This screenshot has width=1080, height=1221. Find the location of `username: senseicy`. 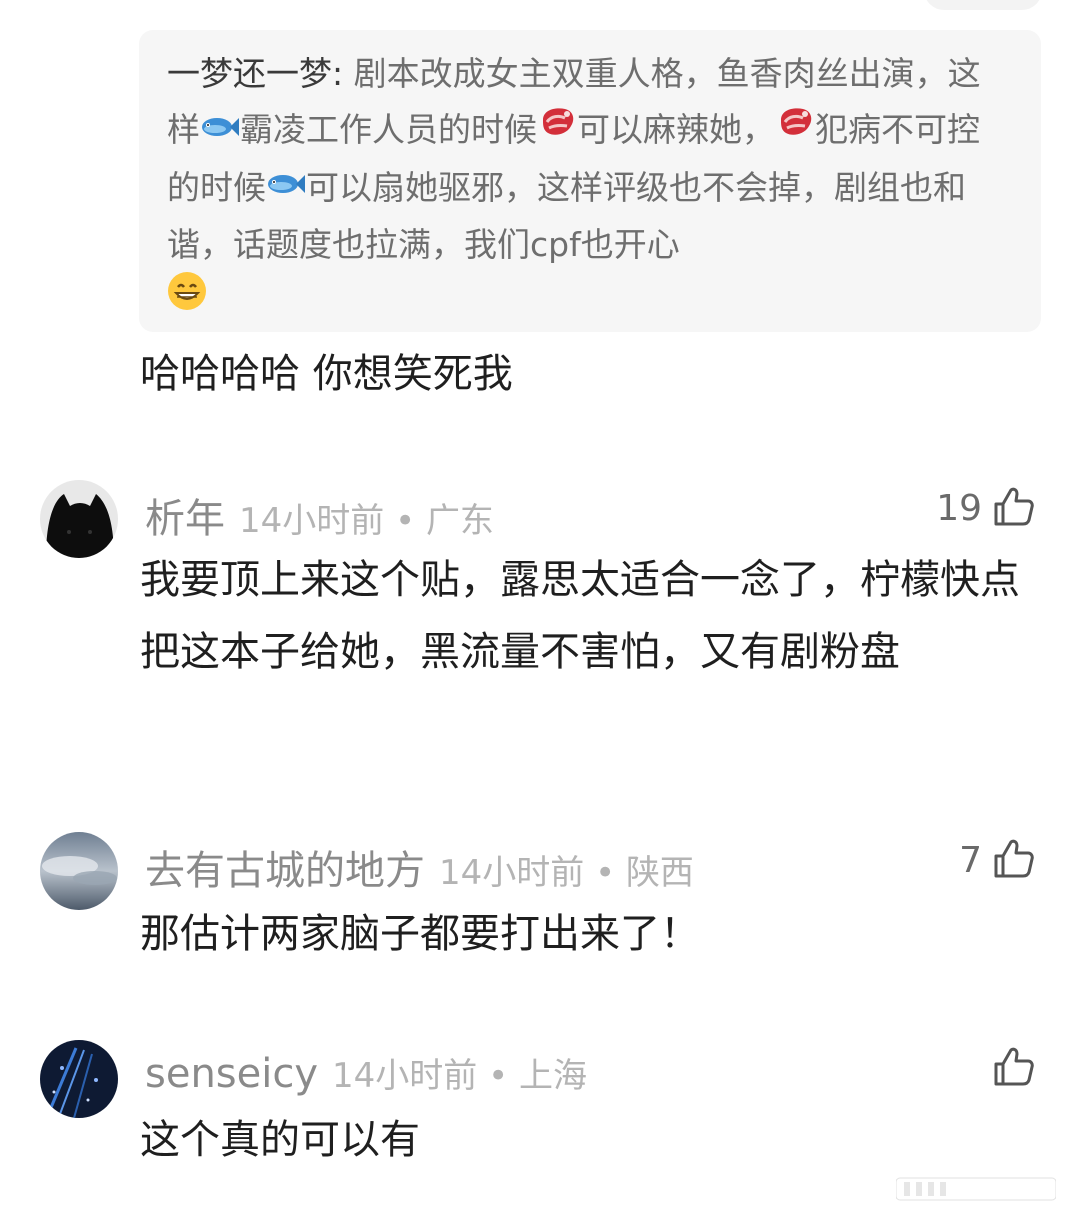

username: senseicy is located at coordinates (231, 1074).